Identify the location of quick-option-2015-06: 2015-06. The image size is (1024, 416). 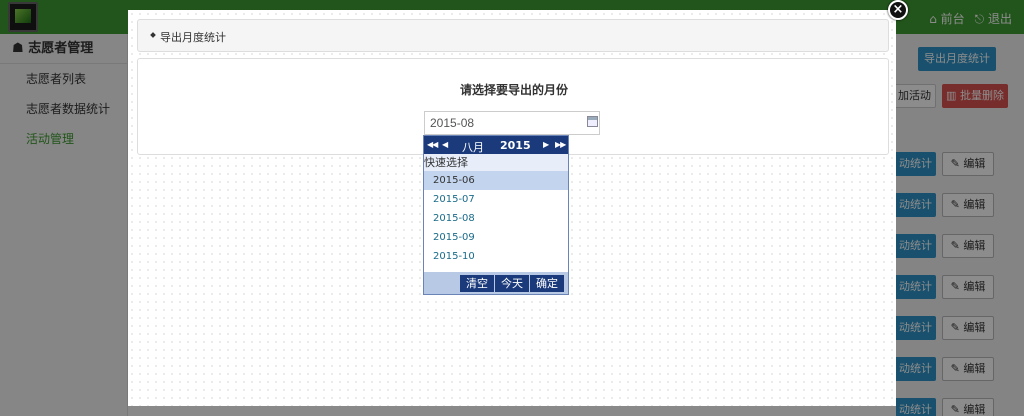
(496, 180).